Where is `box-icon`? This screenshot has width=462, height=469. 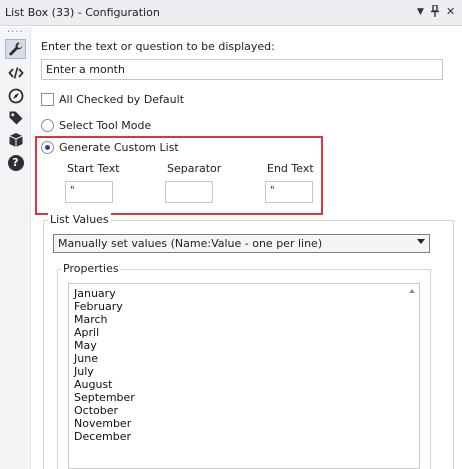 box-icon is located at coordinates (15, 140).